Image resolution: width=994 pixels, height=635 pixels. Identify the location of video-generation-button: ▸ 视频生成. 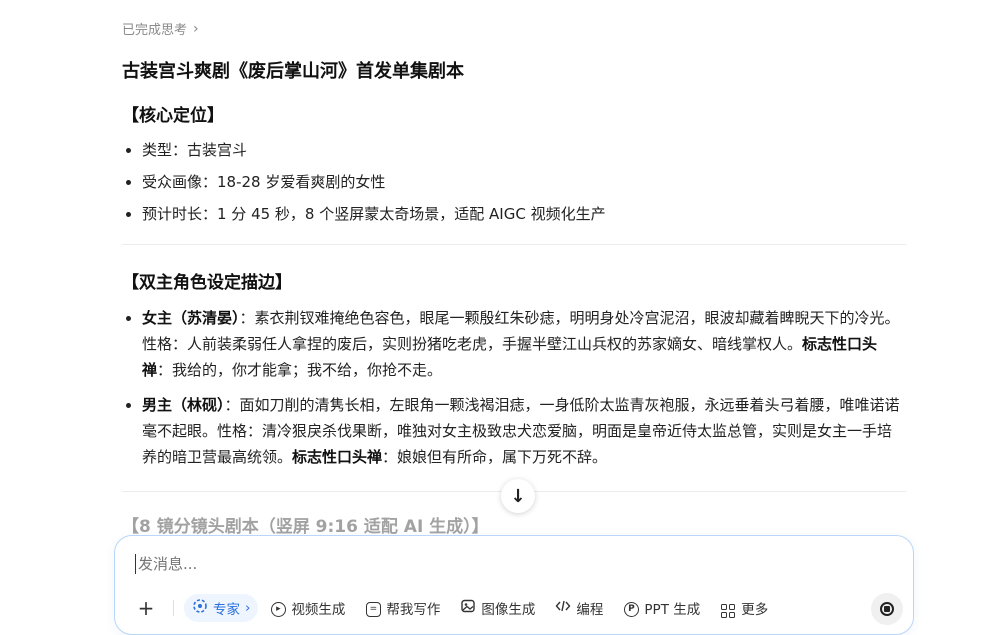
(307, 608).